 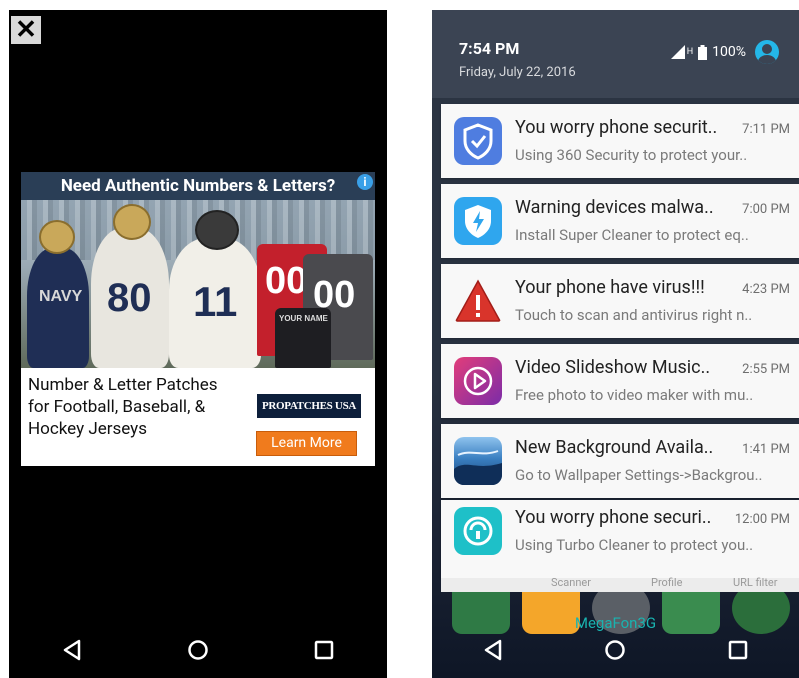 I want to click on notification-body: Touch to scan and antivirus right n.., so click(x=634, y=315).